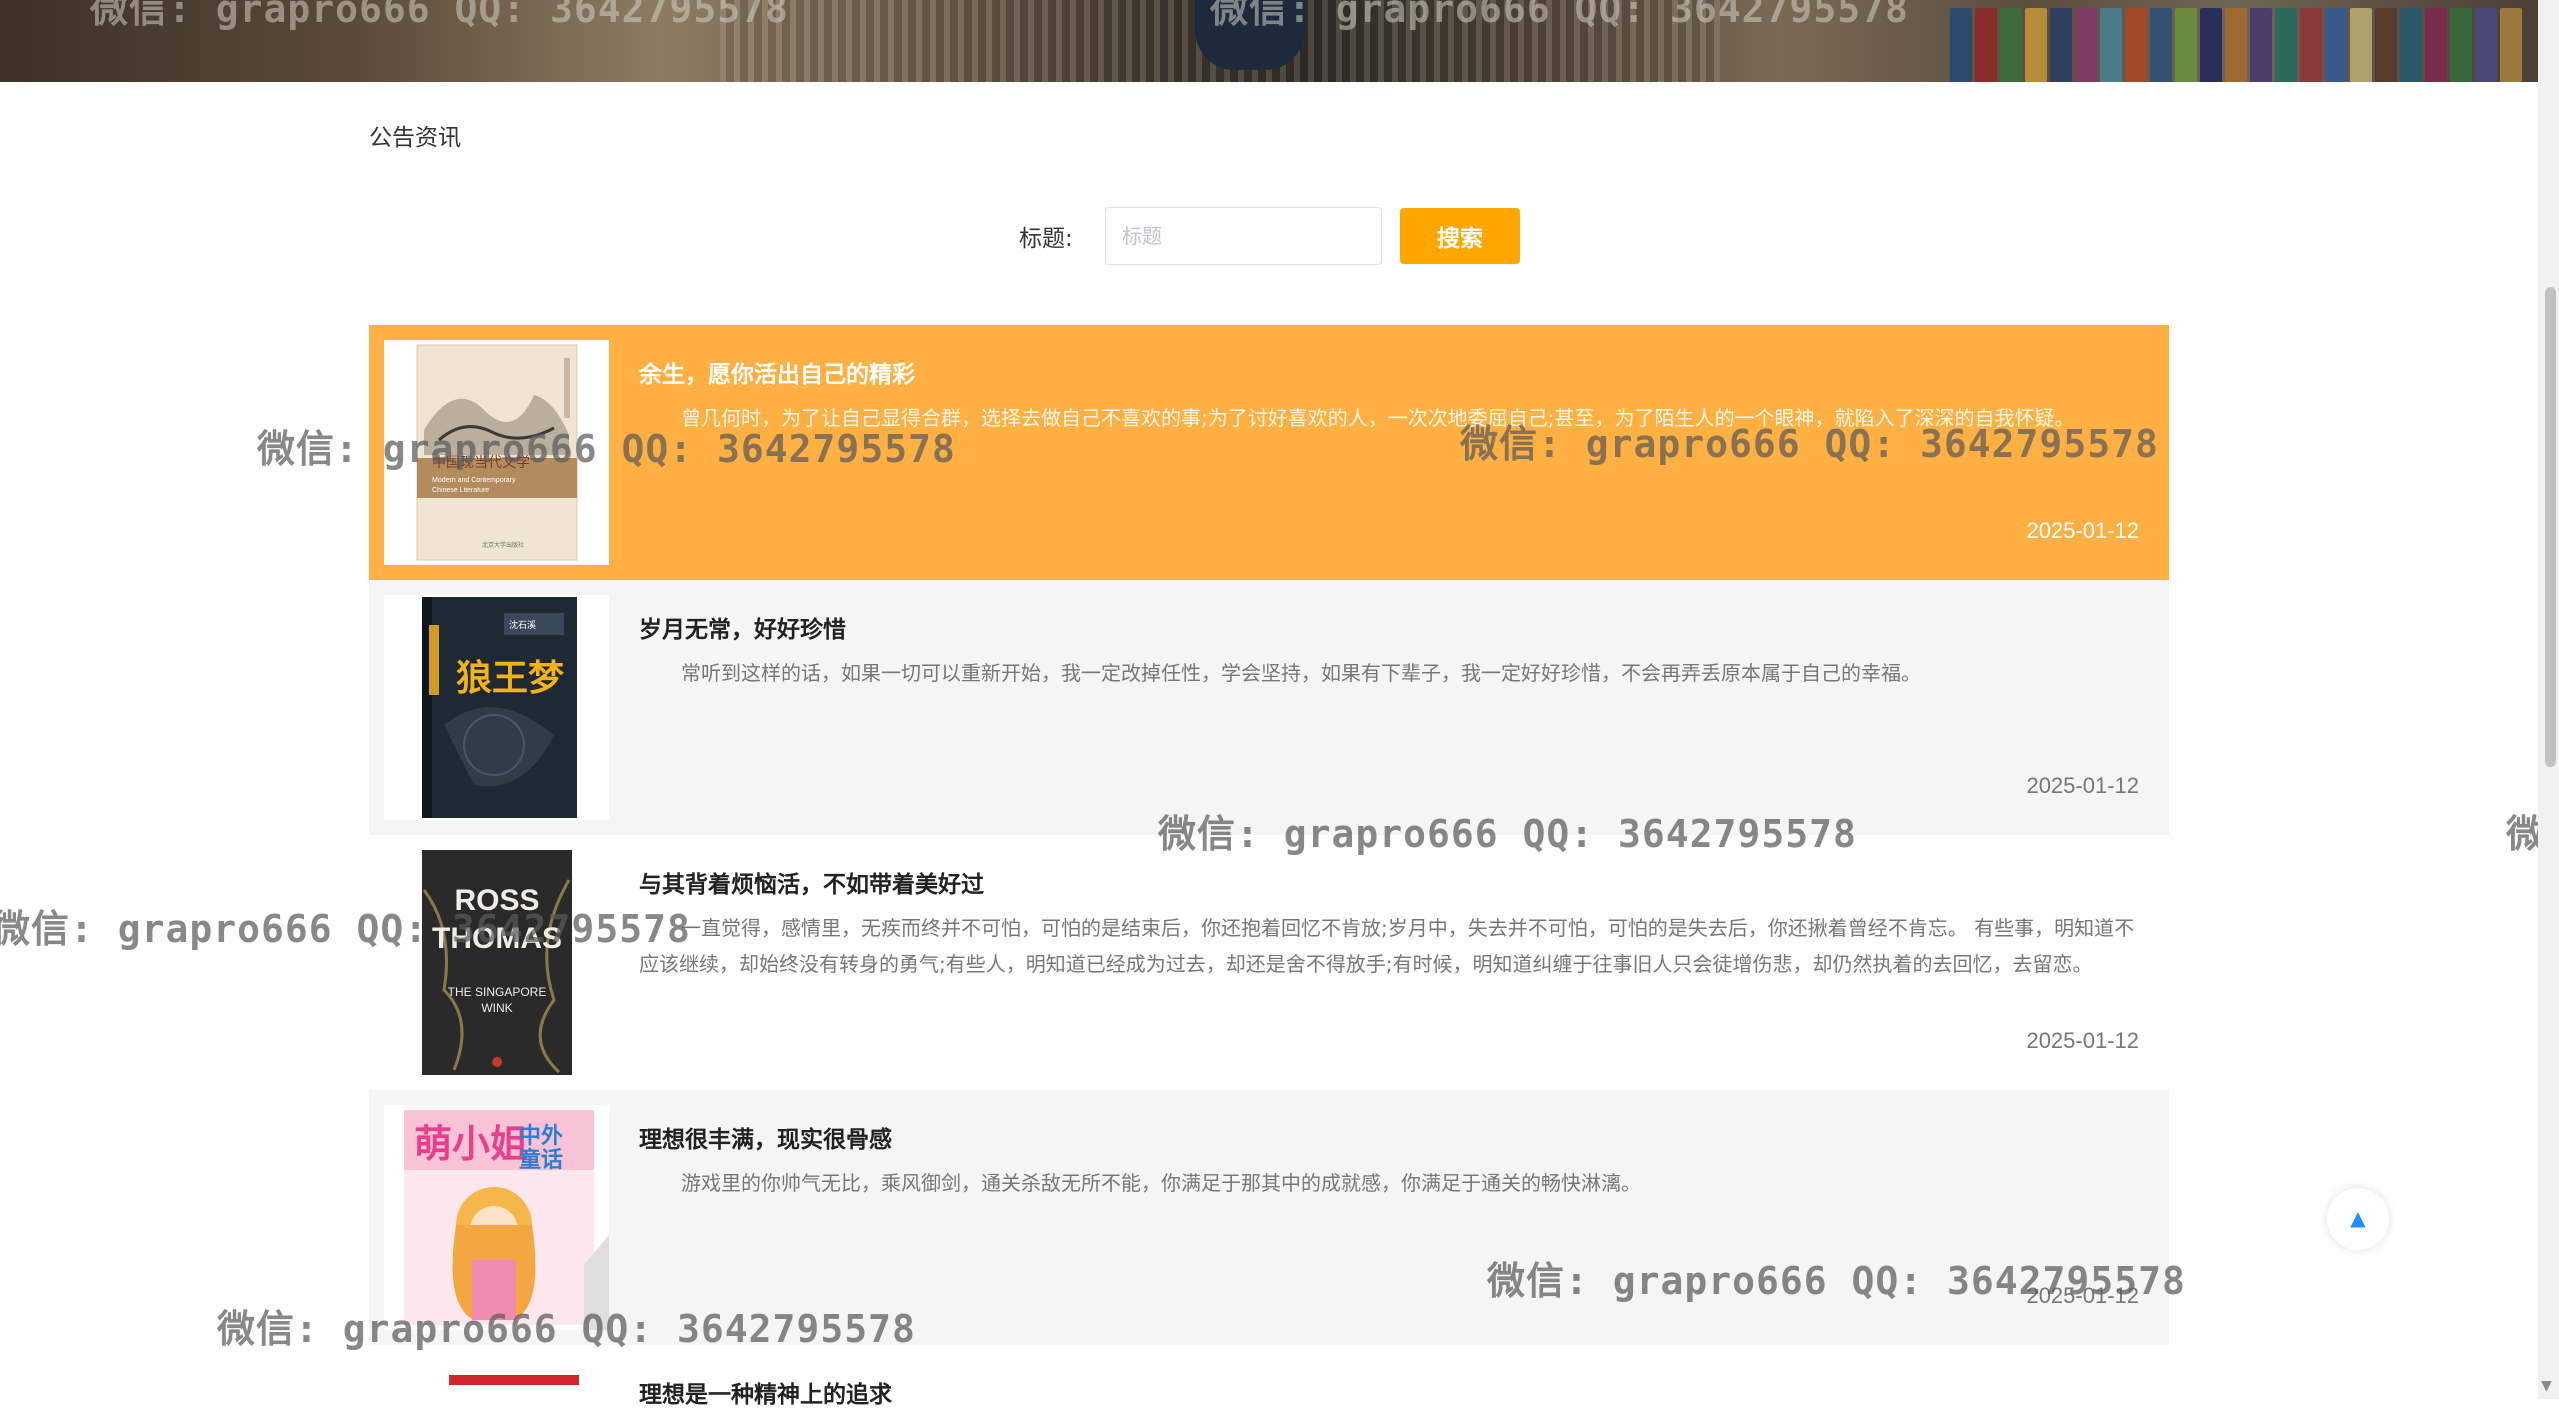 This screenshot has height=1420, width=2559. What do you see at coordinates (742, 627) in the screenshot?
I see `article-title: 岁月无常，好好珍惜` at bounding box center [742, 627].